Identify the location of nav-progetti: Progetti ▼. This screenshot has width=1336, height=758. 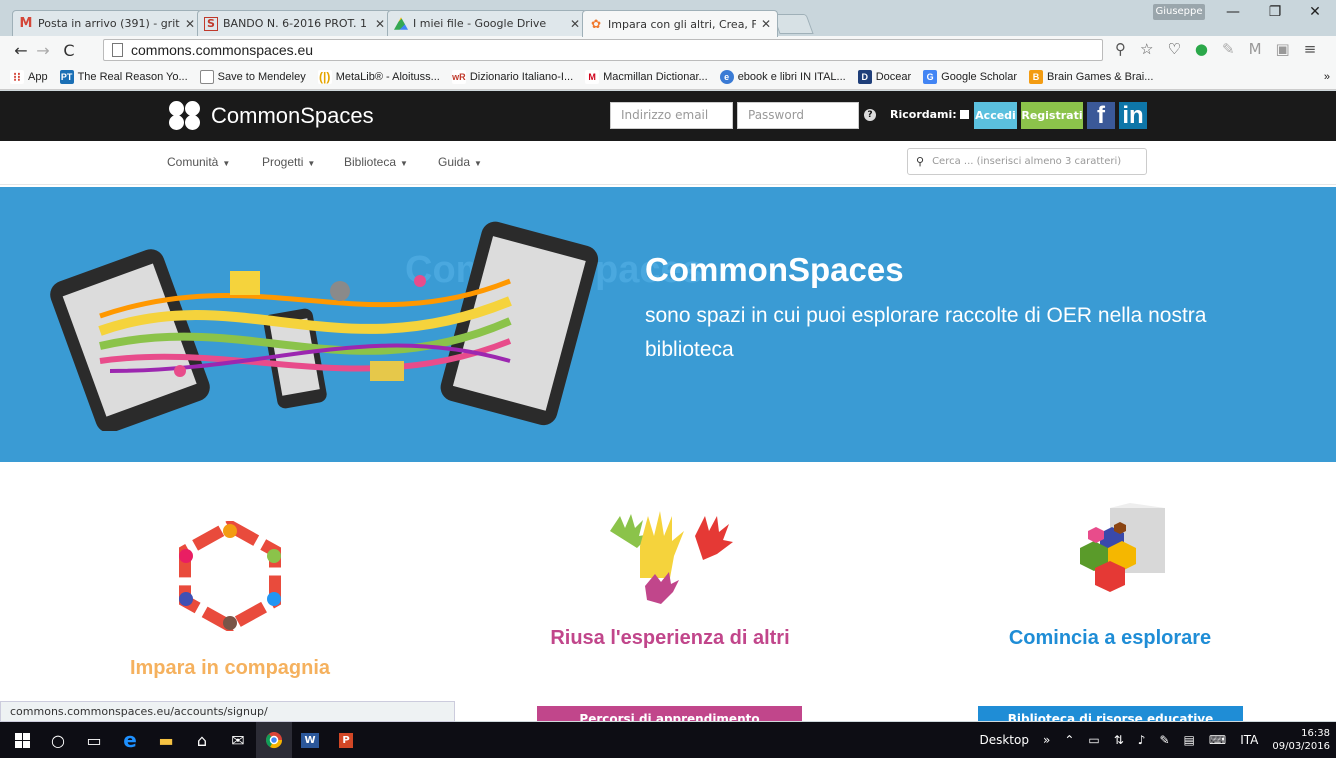
(288, 162).